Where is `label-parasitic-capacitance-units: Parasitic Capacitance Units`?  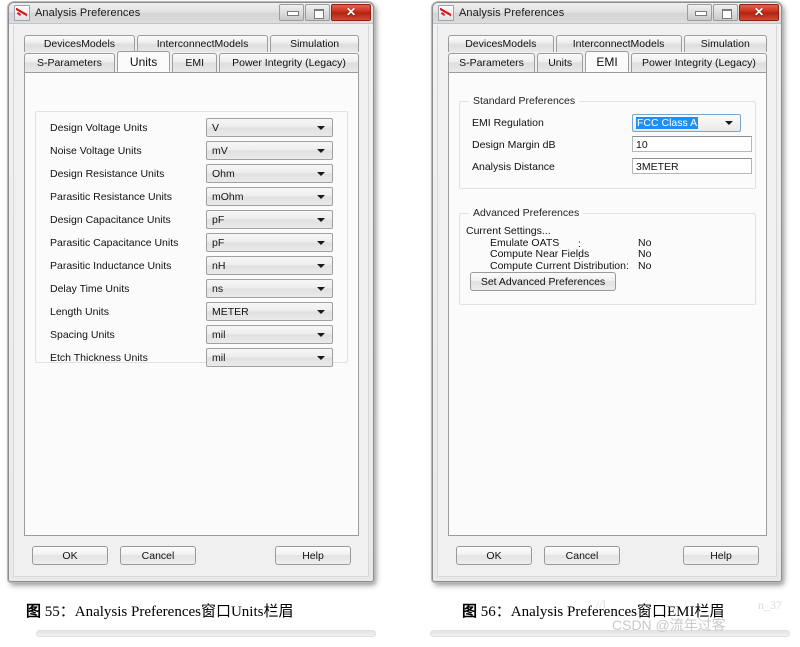
label-parasitic-capacitance-units: Parasitic Capacitance Units is located at coordinates (114, 242).